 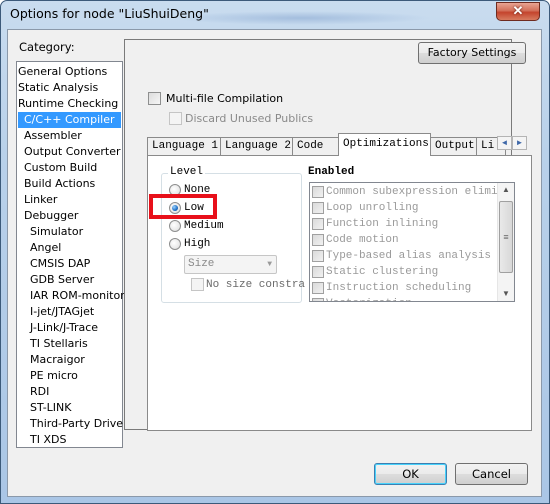 What do you see at coordinates (225, 98) in the screenshot?
I see `multi-file-compilation-label: Multi-file Compilation` at bounding box center [225, 98].